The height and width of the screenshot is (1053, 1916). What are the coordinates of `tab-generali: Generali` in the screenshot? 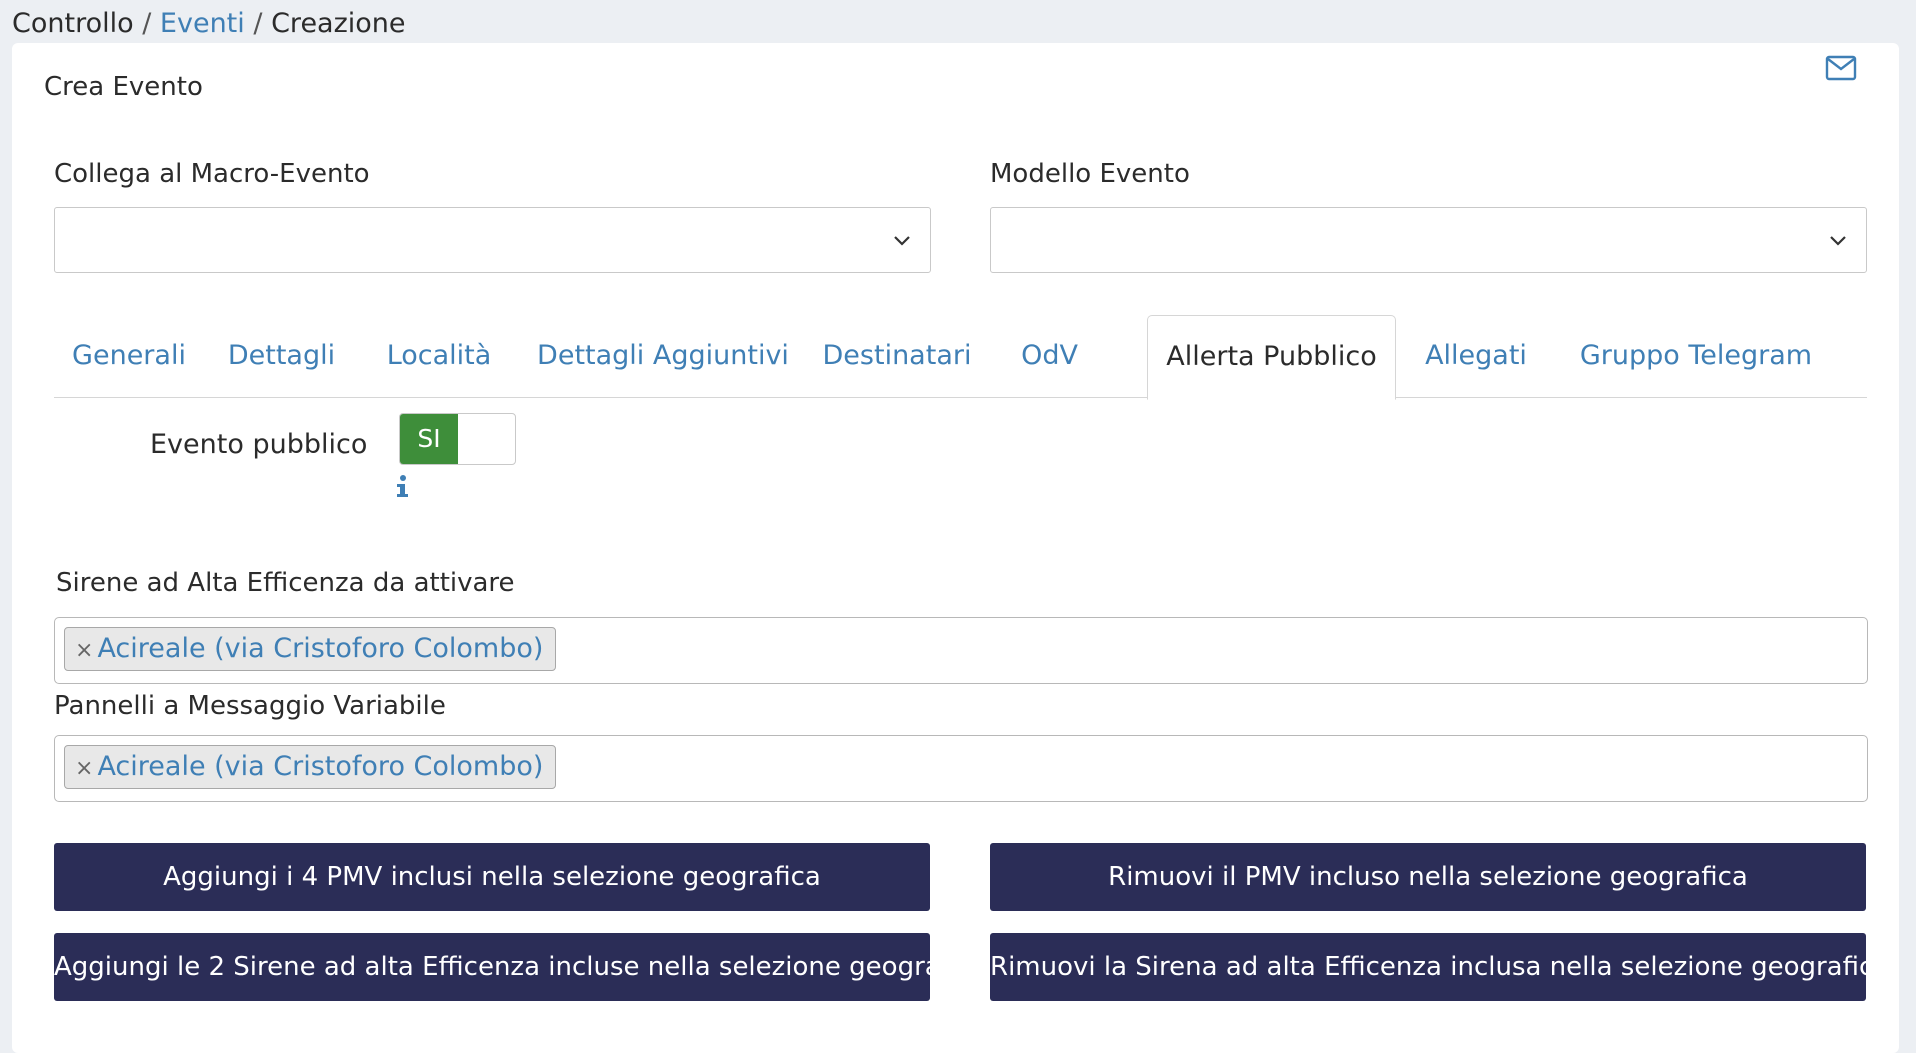 It's located at (129, 356).